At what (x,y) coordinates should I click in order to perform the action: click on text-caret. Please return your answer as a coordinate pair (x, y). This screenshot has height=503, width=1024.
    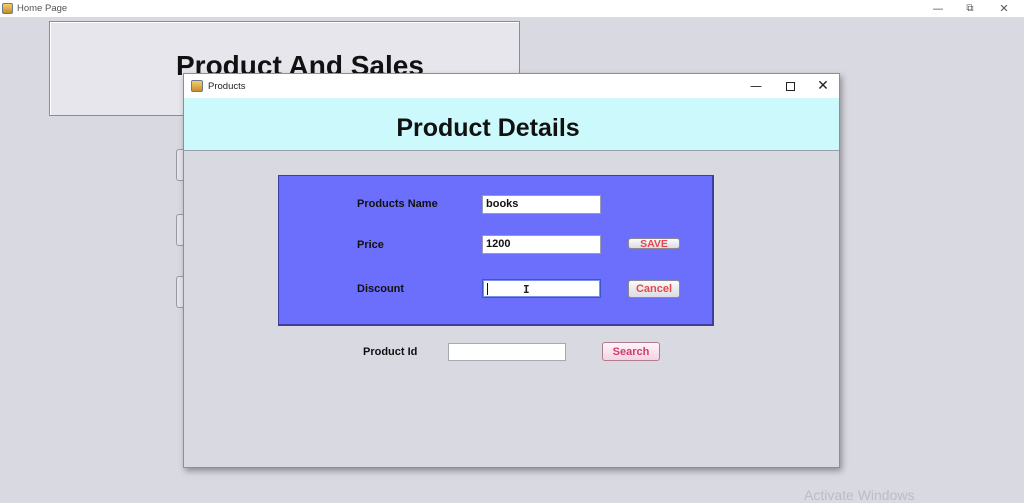
    Looking at the image, I should click on (487, 289).